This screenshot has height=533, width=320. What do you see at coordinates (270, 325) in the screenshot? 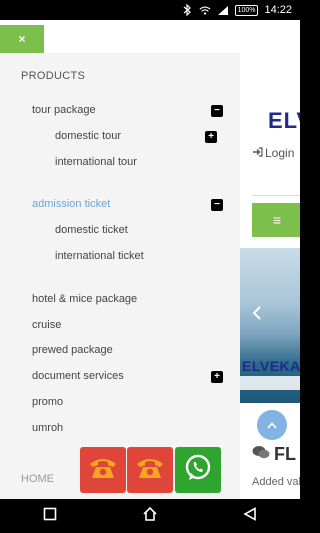
I see `hero-banner: ELVEKA` at bounding box center [270, 325].